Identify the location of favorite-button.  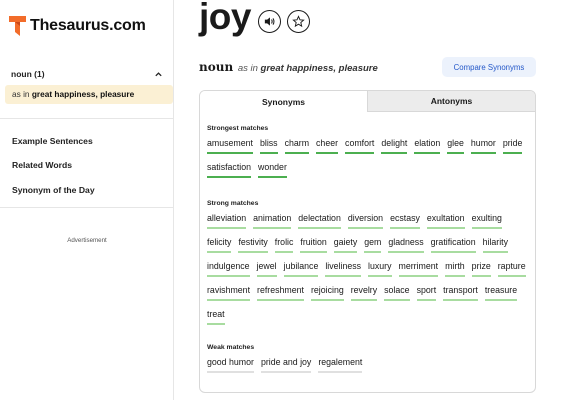
(298, 21).